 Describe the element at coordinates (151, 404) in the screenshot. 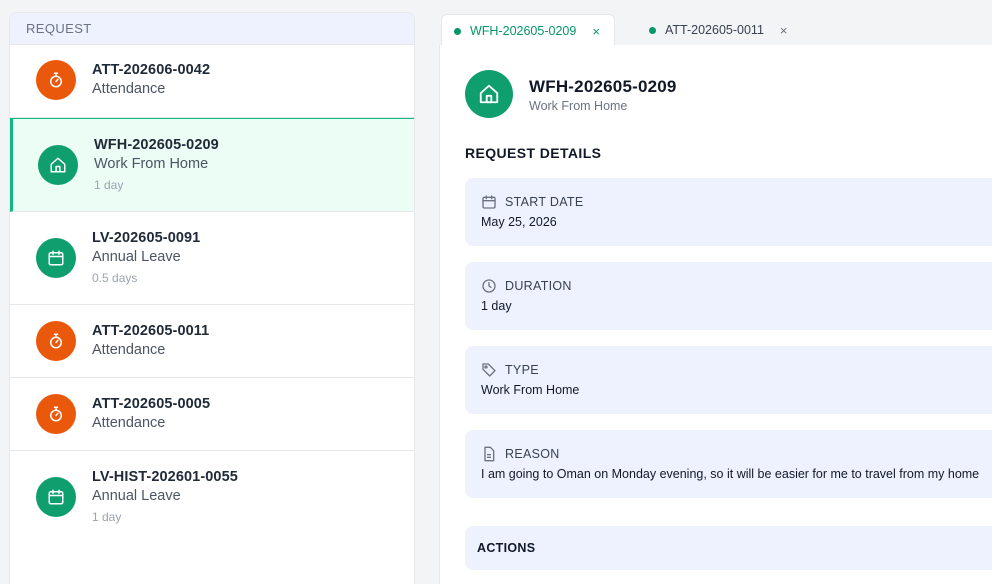

I see `request-id: ATT-202605-0005` at that location.